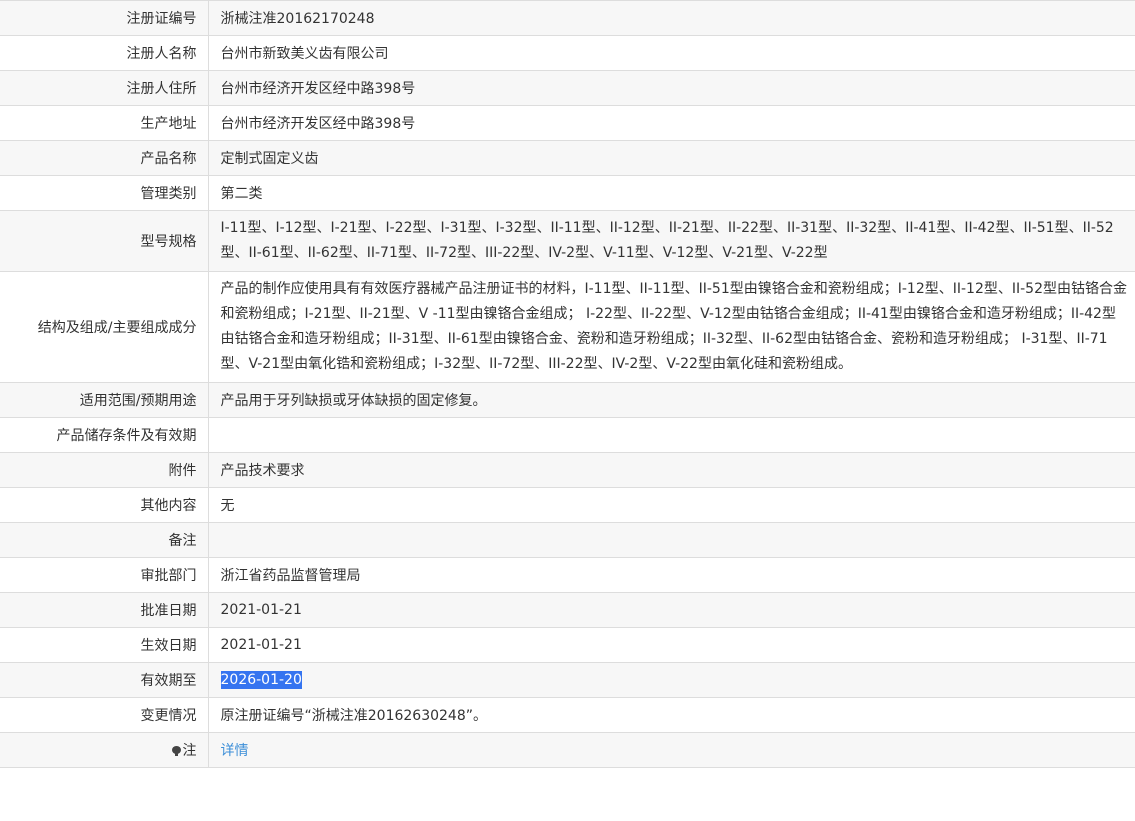 This screenshot has height=821, width=1135. I want to click on value-intended-use: 产品用于牙列缺损或牙体缺损的固定修复。, so click(671, 400).